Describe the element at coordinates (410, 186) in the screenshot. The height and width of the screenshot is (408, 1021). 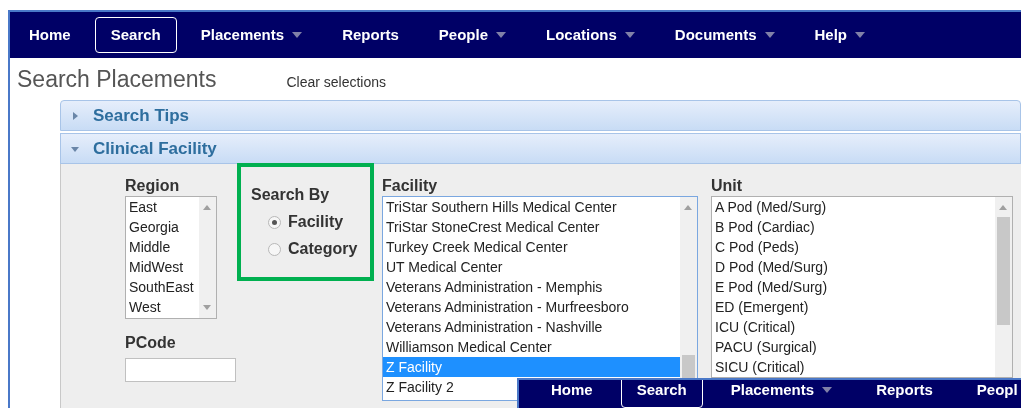
I see `field-label: Facility` at that location.